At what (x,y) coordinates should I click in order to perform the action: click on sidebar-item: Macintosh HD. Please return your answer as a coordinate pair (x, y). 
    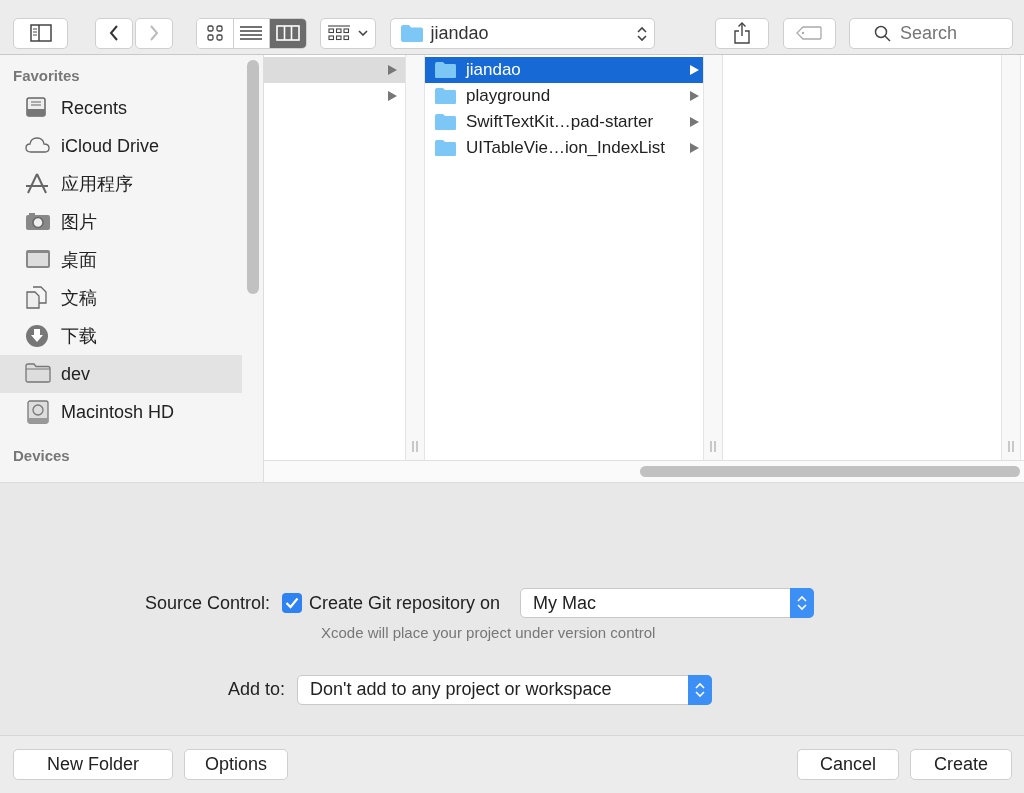
    Looking at the image, I should click on (121, 412).